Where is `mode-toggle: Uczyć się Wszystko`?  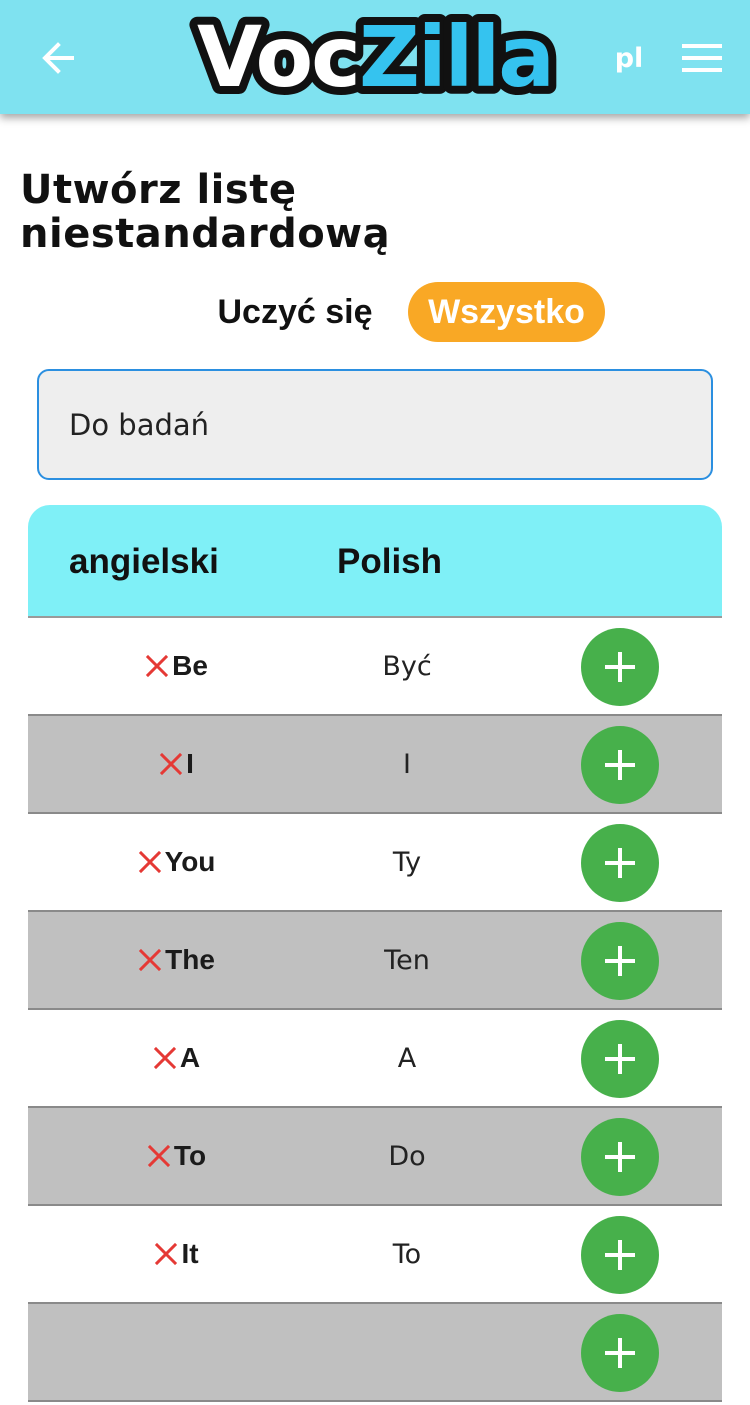
mode-toggle: Uczyć się Wszystko is located at coordinates (375, 312).